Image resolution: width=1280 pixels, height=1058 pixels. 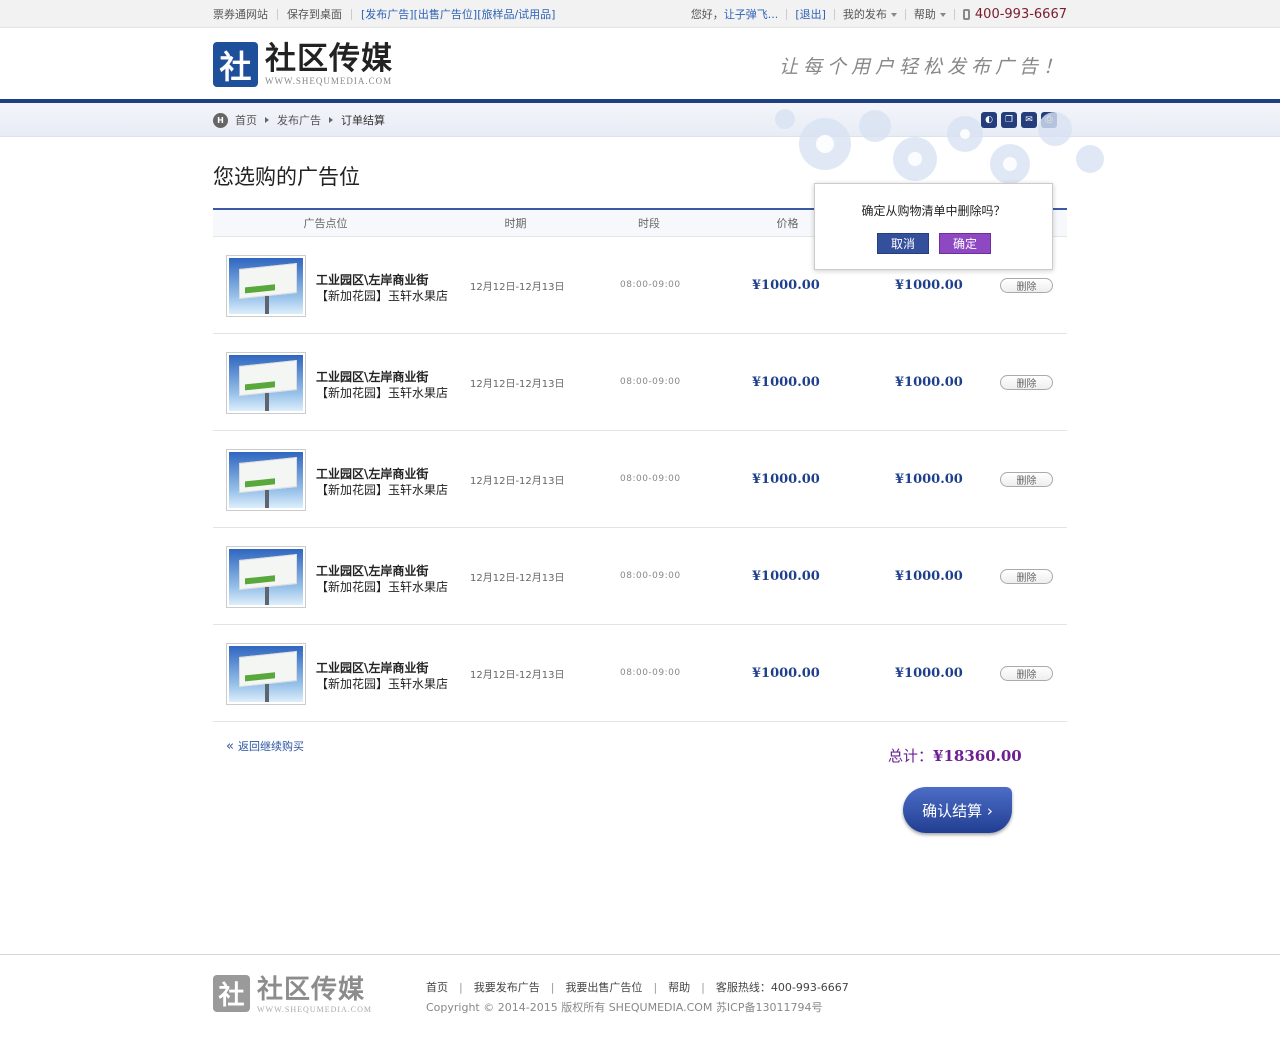 I want to click on footer-logo: 社 社区传媒 WWW.SHEQUMEDIA.COM, so click(x=292, y=994).